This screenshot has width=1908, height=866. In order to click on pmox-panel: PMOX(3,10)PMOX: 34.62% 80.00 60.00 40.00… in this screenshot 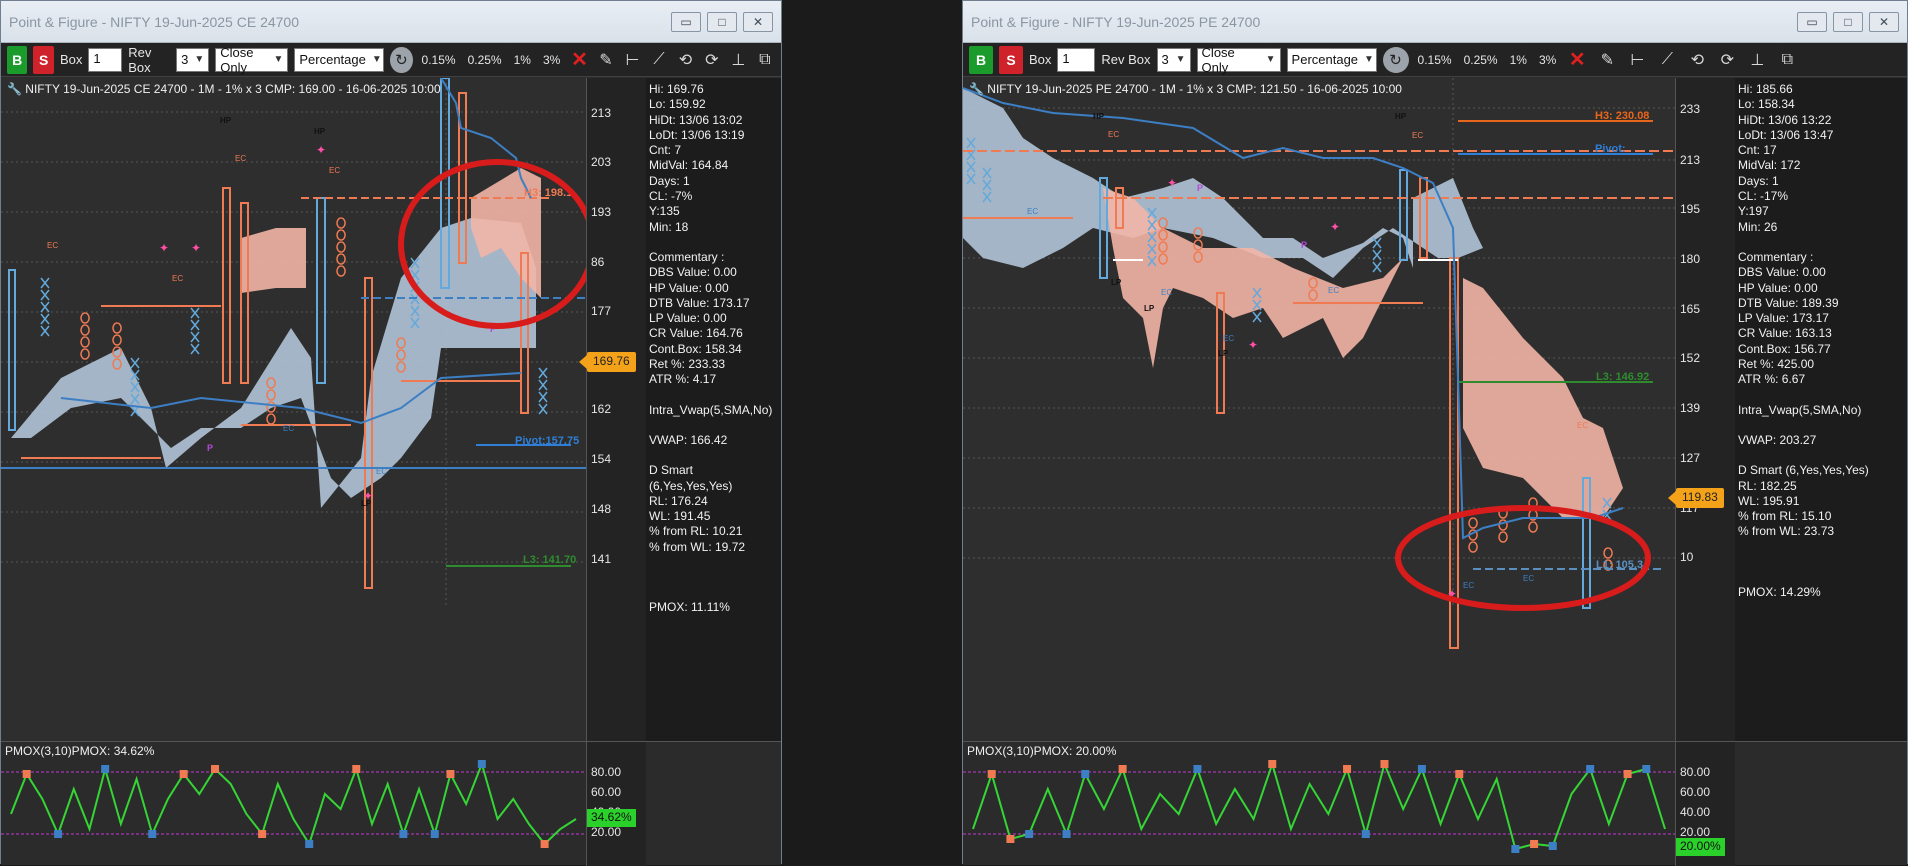, I will do `click(391, 803)`.